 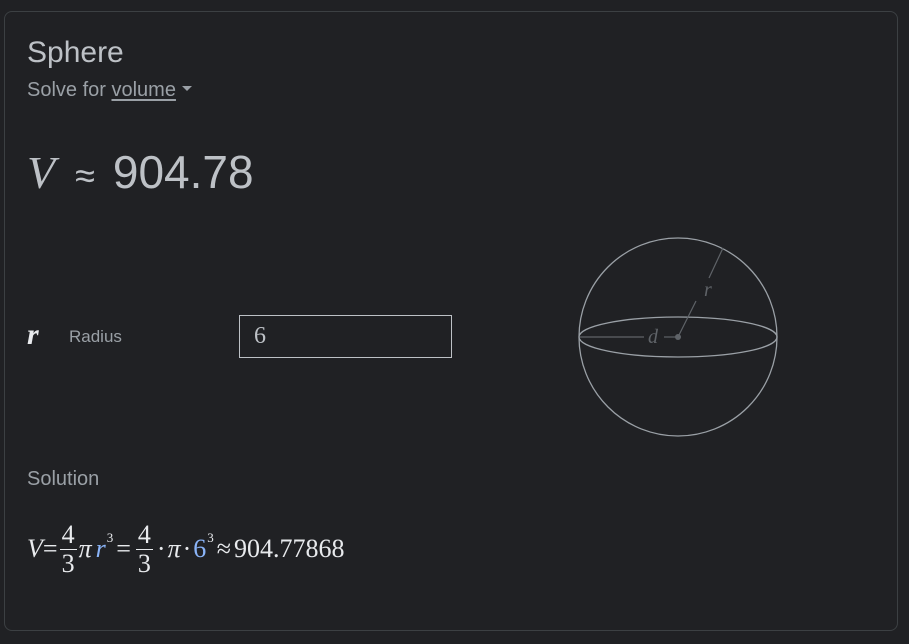 I want to click on solution-heading: Solution, so click(x=63, y=479).